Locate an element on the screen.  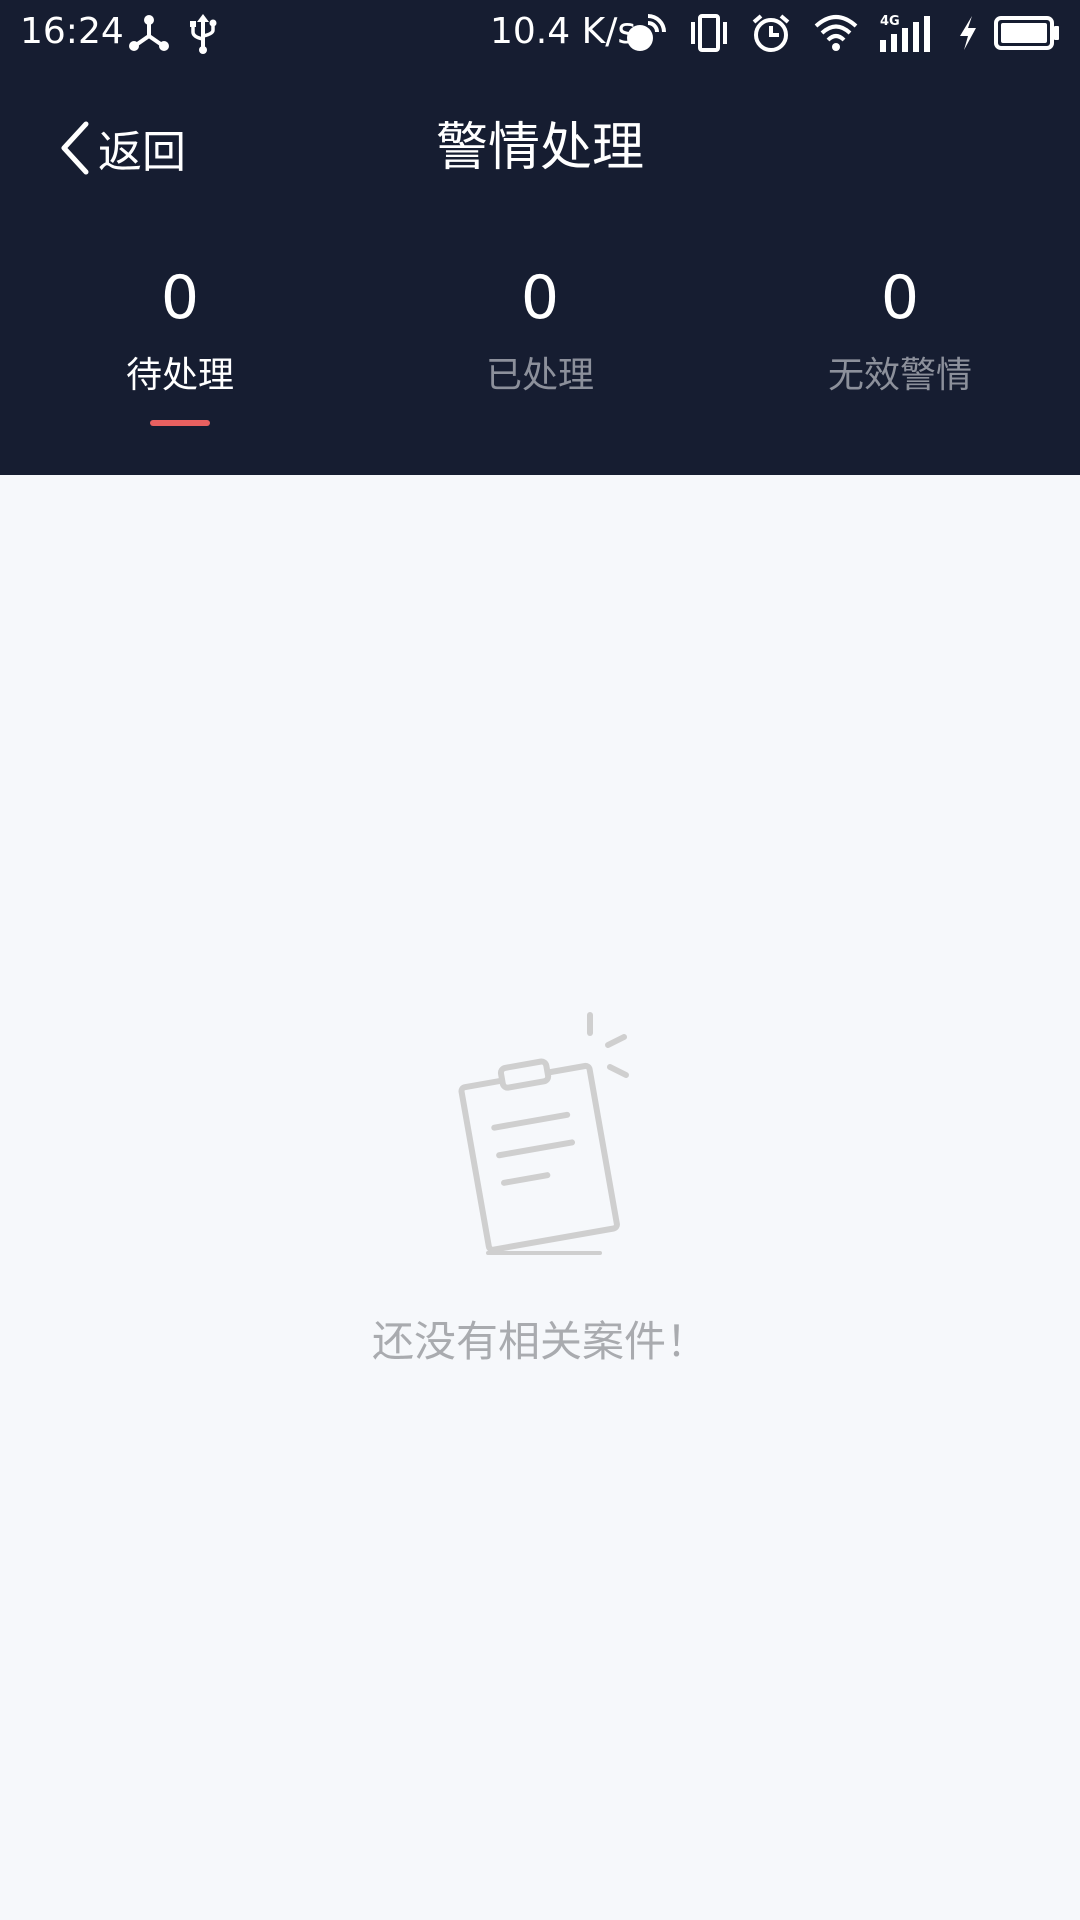
tab-invalid-count: 0 is located at coordinates (900, 298).